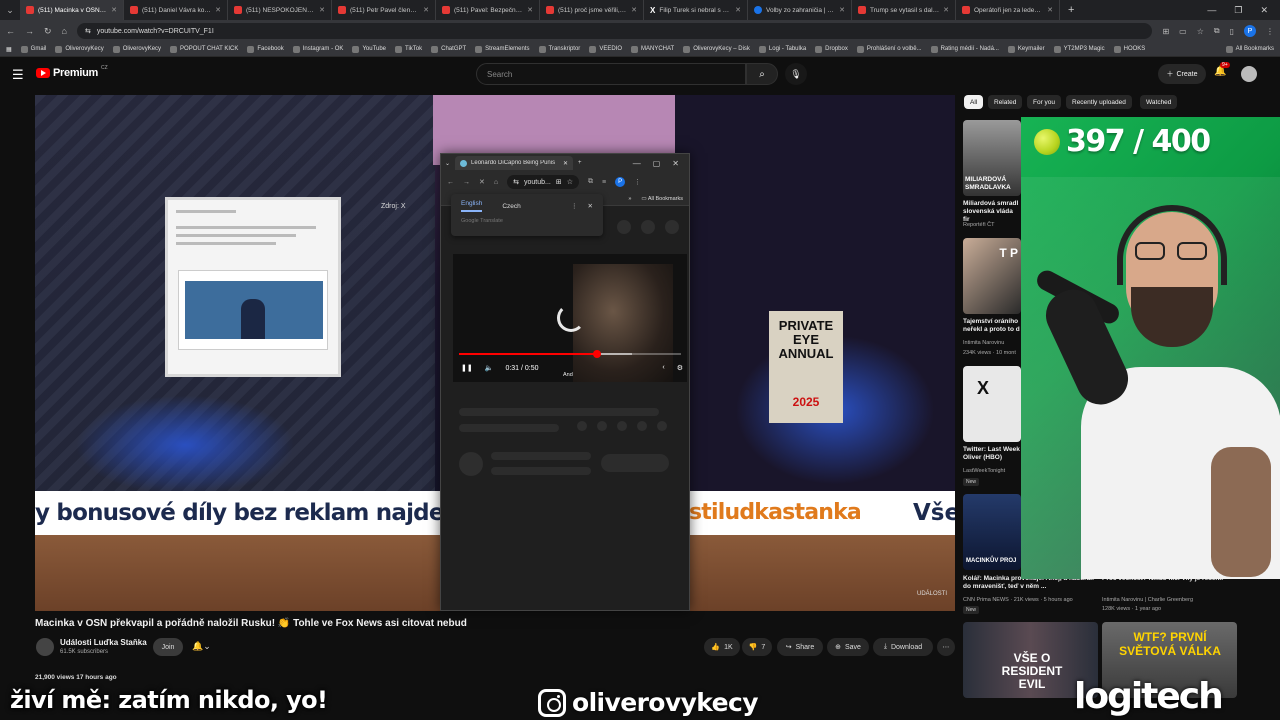 The width and height of the screenshot is (1280, 720). I want to click on browser-tab: (511) Petr Pavel členem kom✕, so click(384, 10).